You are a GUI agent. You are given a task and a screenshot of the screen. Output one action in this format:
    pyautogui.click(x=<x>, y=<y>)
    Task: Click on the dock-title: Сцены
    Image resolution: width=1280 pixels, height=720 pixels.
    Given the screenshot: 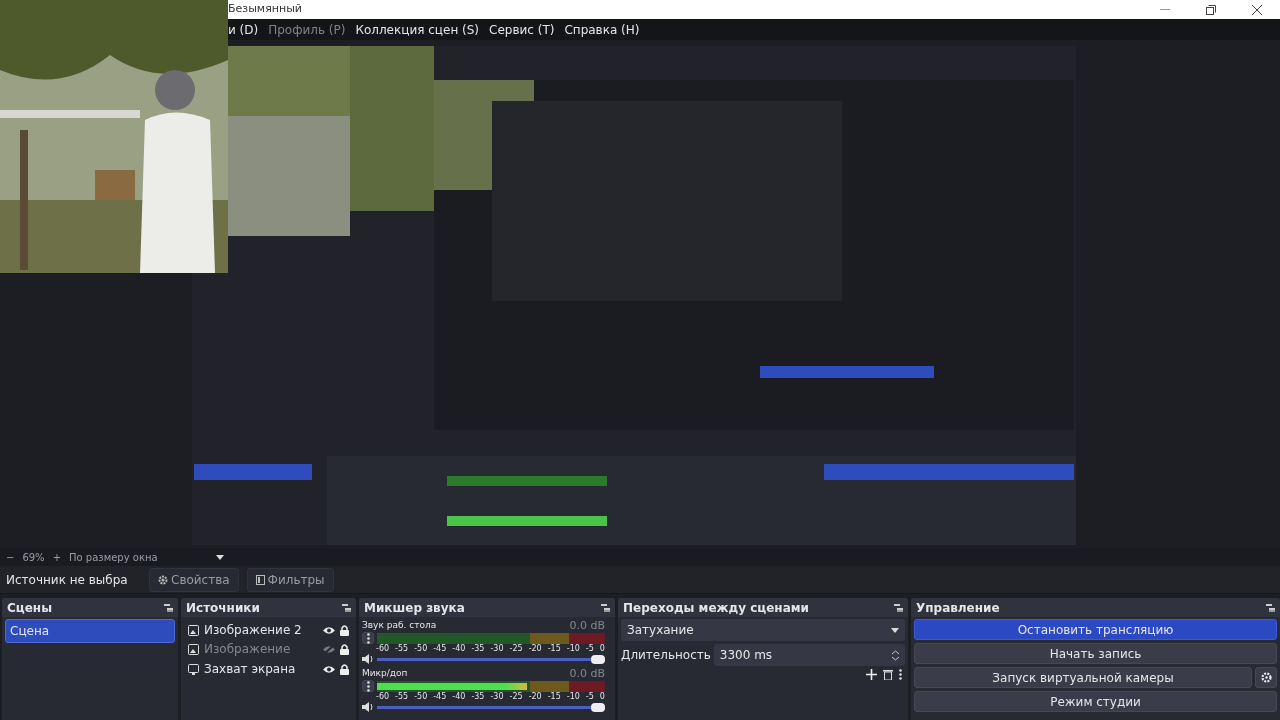 What is the action you would take?
    pyautogui.click(x=29, y=608)
    